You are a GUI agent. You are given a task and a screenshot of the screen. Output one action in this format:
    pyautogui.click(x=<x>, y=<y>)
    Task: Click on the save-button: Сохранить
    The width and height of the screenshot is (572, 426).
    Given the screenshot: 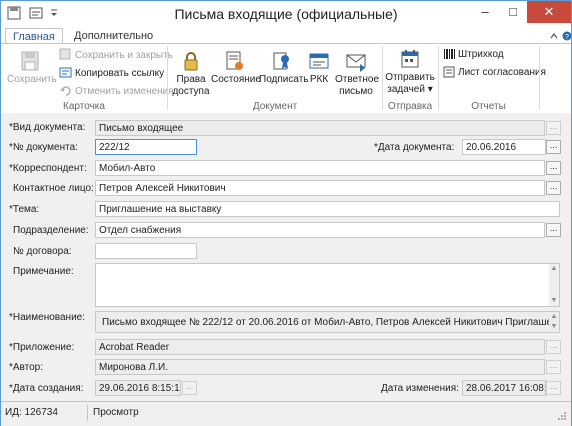 What is the action you would take?
    pyautogui.click(x=32, y=68)
    